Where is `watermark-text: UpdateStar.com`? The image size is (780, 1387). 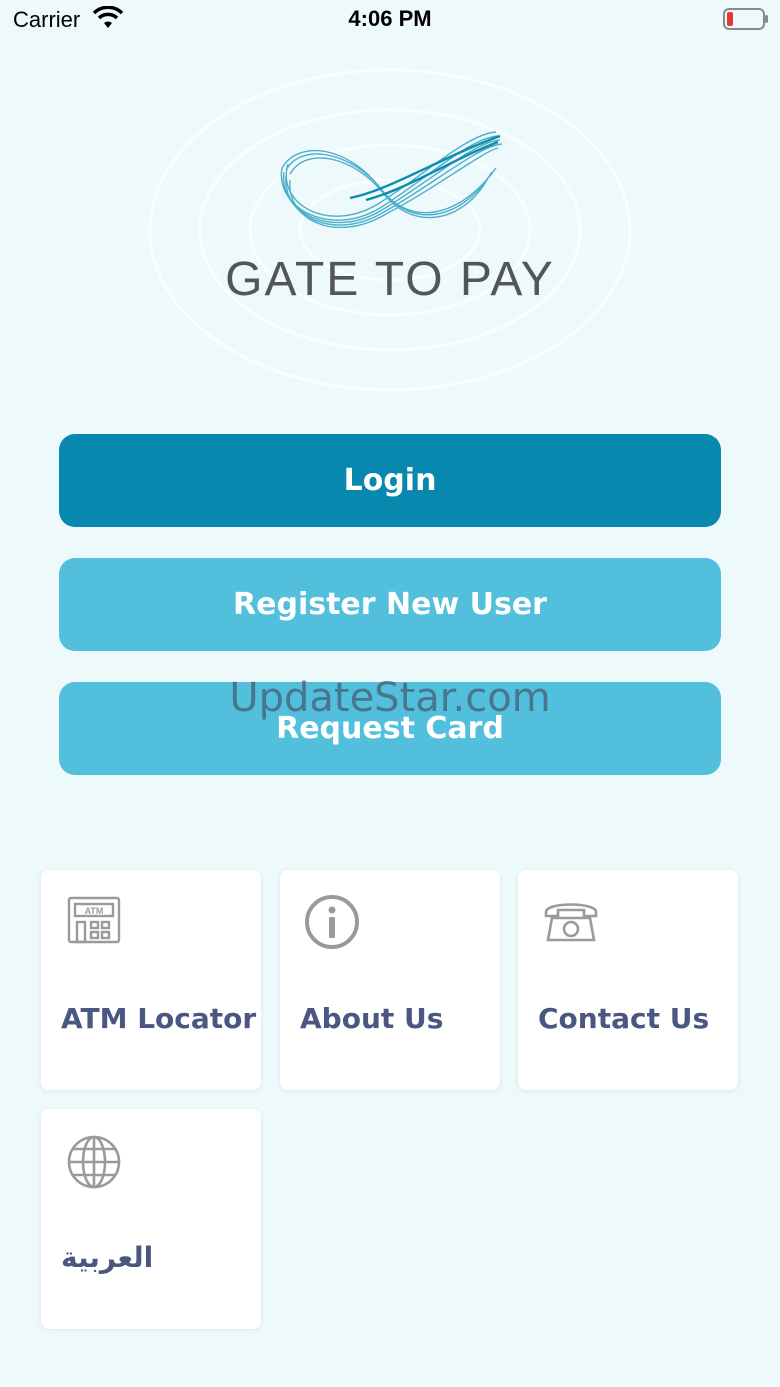
watermark-text: UpdateStar.com is located at coordinates (390, 698).